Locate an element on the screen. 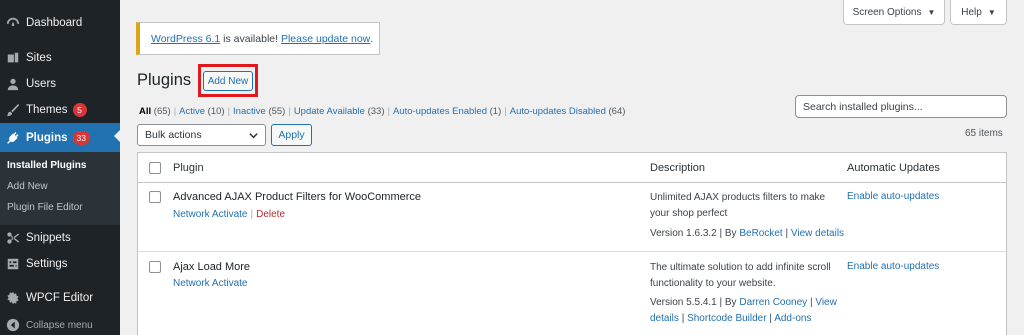 The width and height of the screenshot is (1024, 335). filter-inactive: Inactive (55) is located at coordinates (259, 111).